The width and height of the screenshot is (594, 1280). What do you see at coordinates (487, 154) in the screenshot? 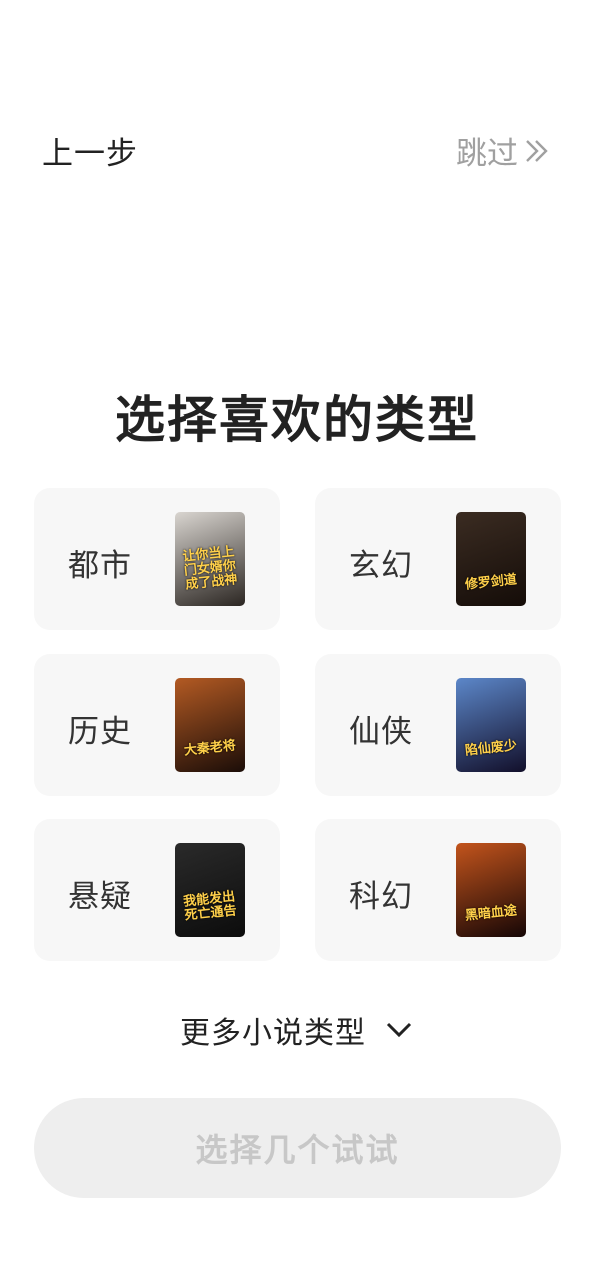
I see `skip-label: 跳过` at bounding box center [487, 154].